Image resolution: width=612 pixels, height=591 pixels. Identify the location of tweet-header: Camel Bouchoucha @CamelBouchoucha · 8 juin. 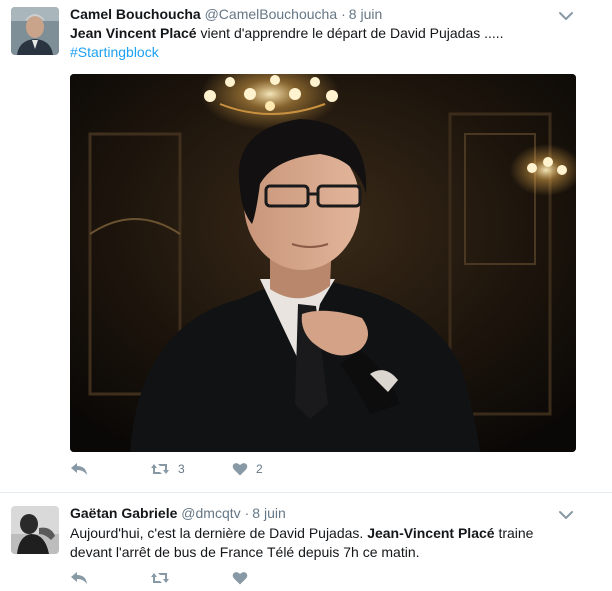
(226, 14).